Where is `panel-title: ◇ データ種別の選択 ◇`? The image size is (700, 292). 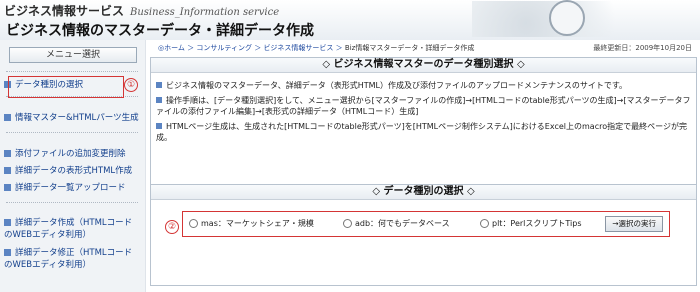
panel-title: ◇ データ種別の選択 ◇ is located at coordinates (423, 192).